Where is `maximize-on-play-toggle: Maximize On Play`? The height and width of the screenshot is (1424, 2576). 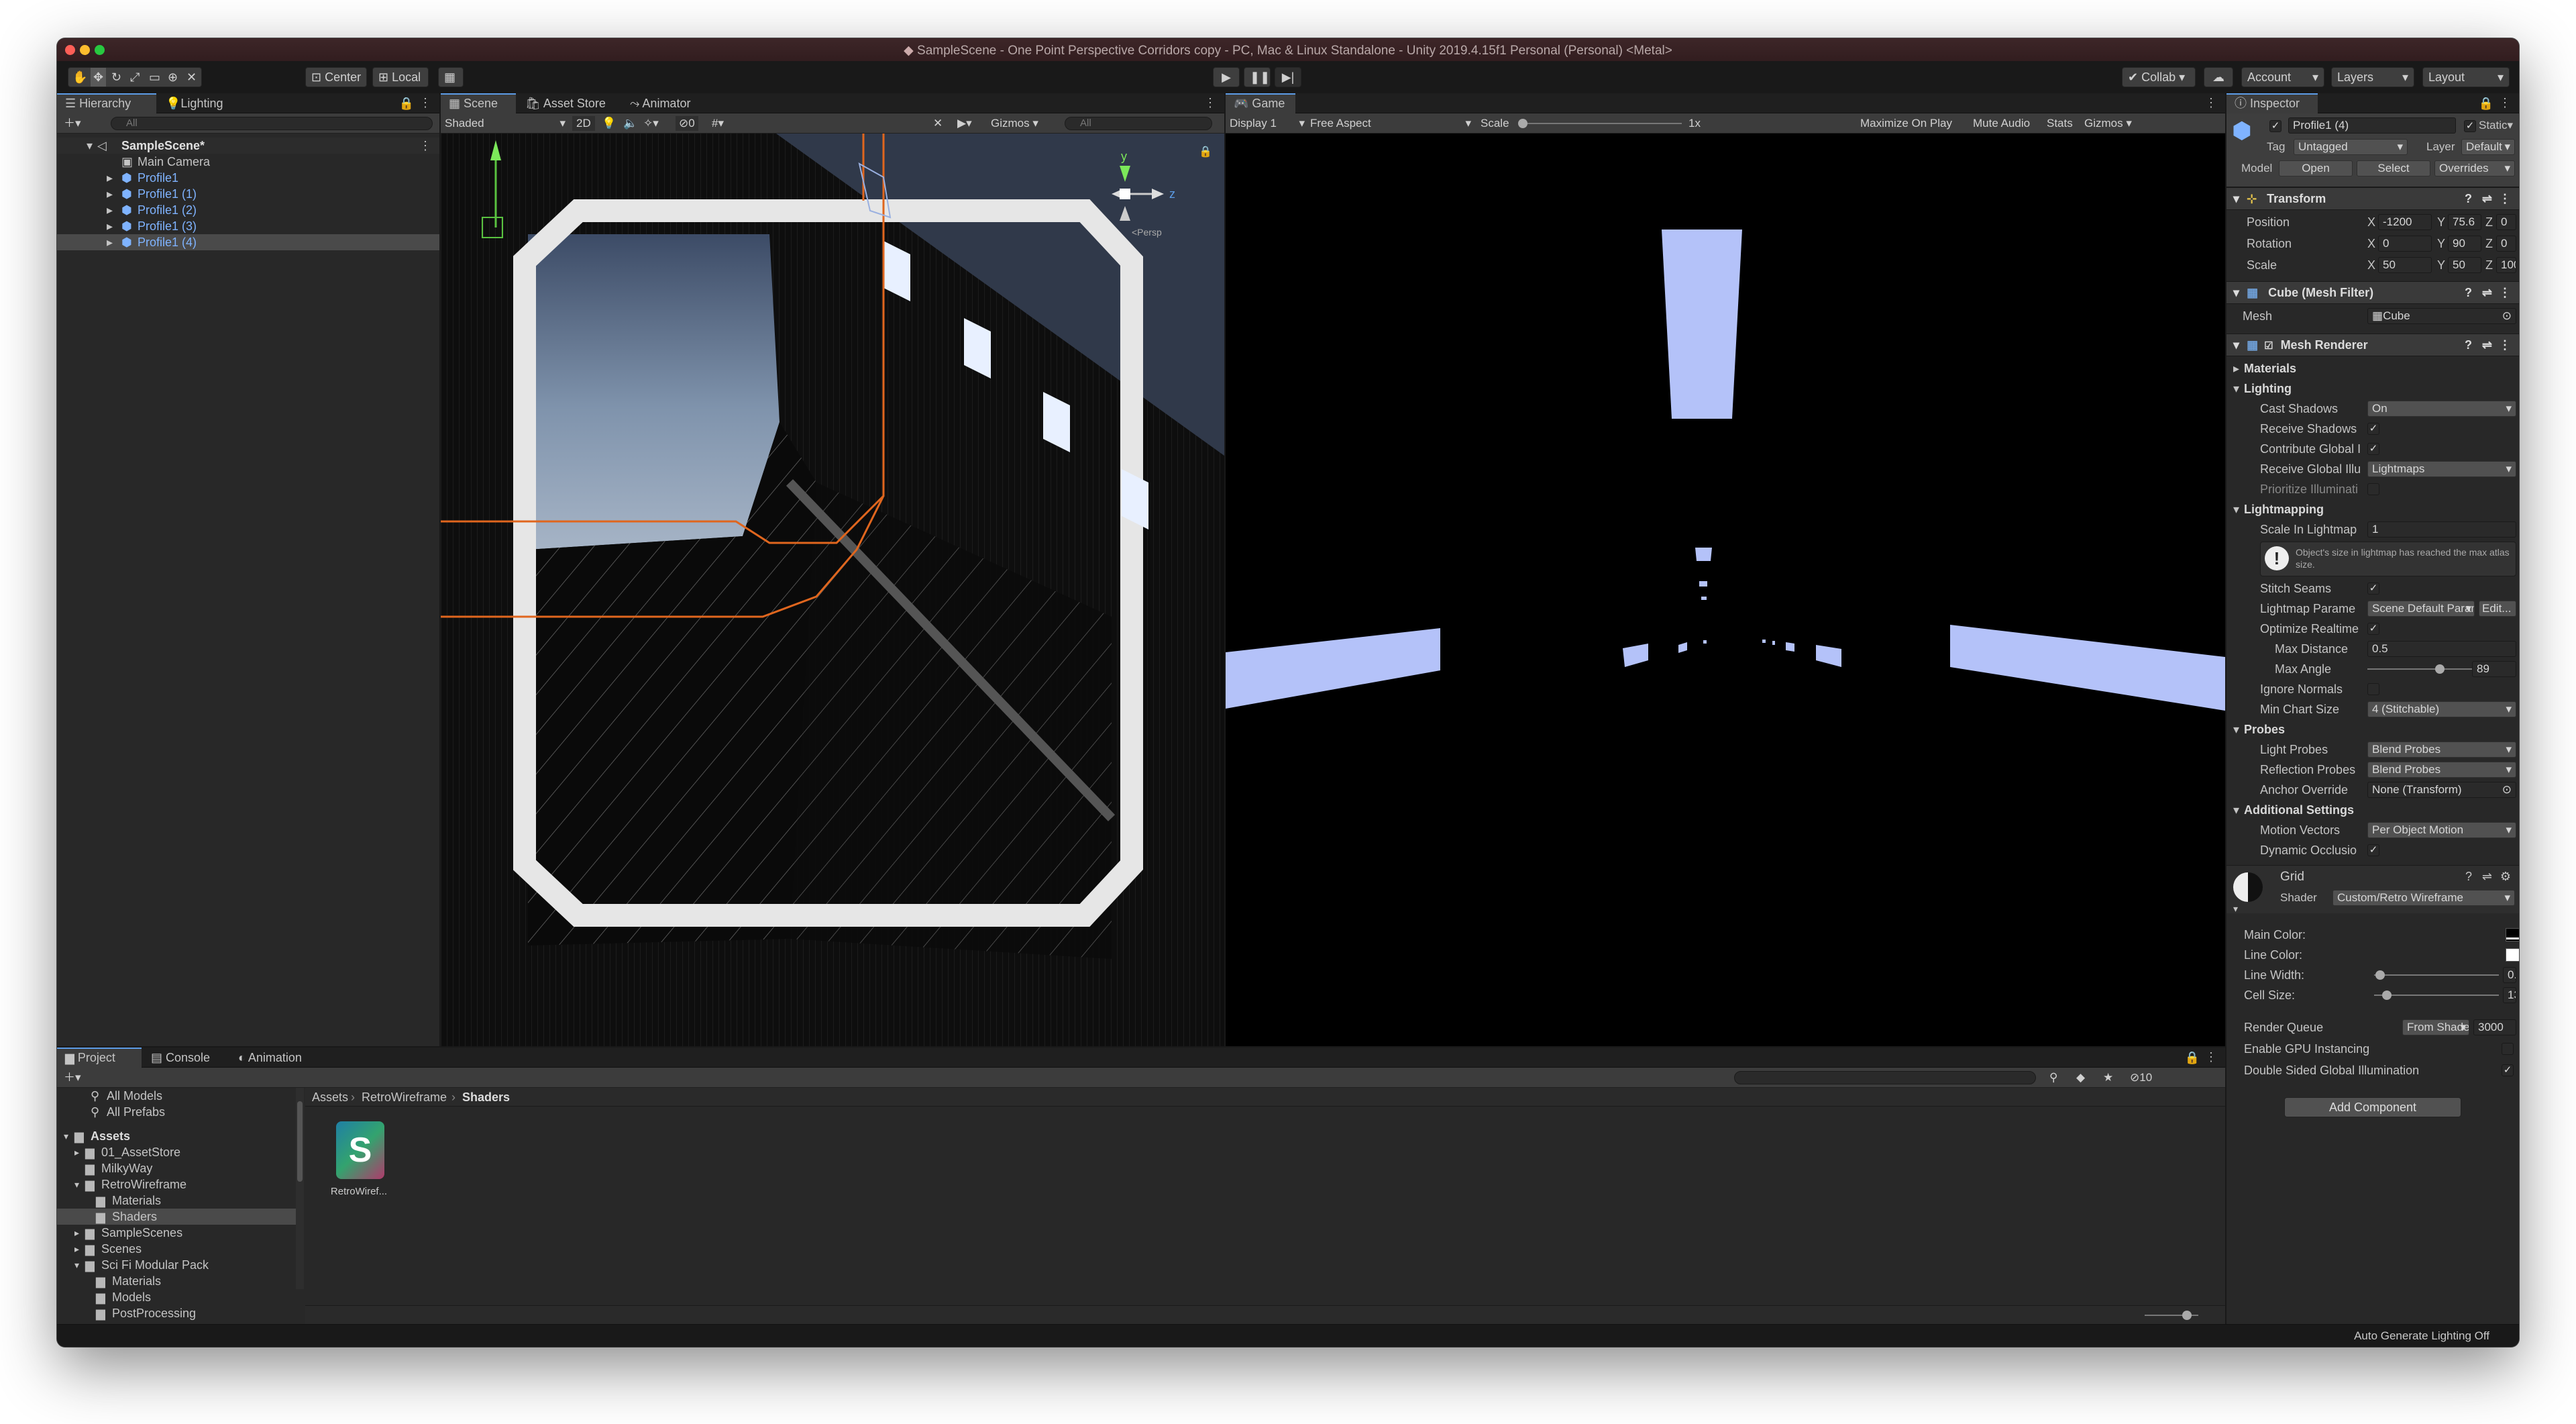 maximize-on-play-toggle: Maximize On Play is located at coordinates (1906, 123).